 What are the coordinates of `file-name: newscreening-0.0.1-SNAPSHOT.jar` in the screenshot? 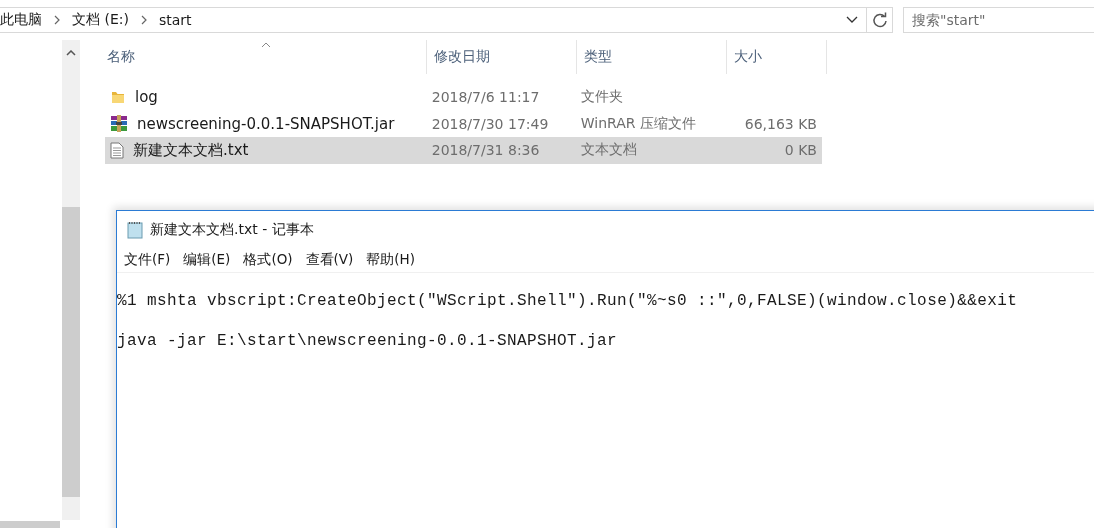 It's located at (266, 123).